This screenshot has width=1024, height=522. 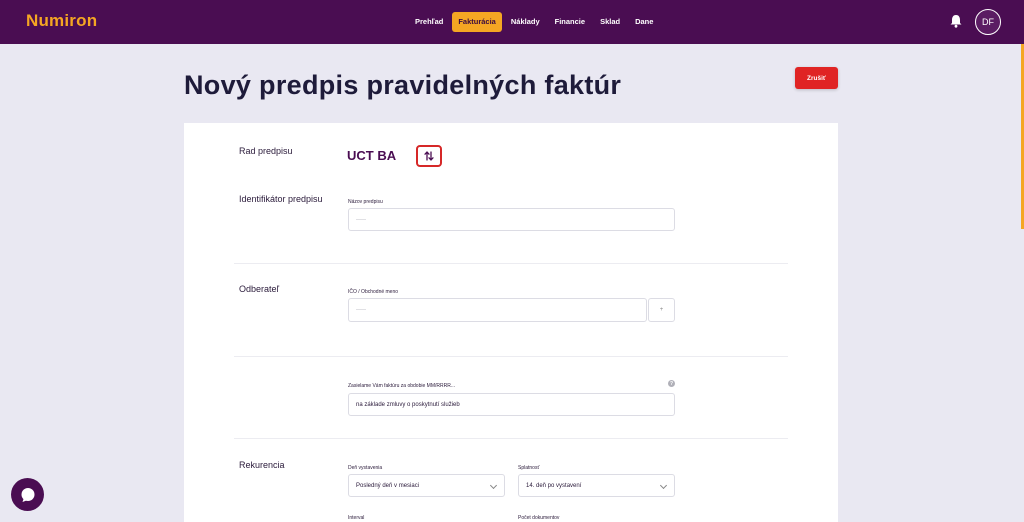 I want to click on customer-label: Odberateľ, so click(x=259, y=289).